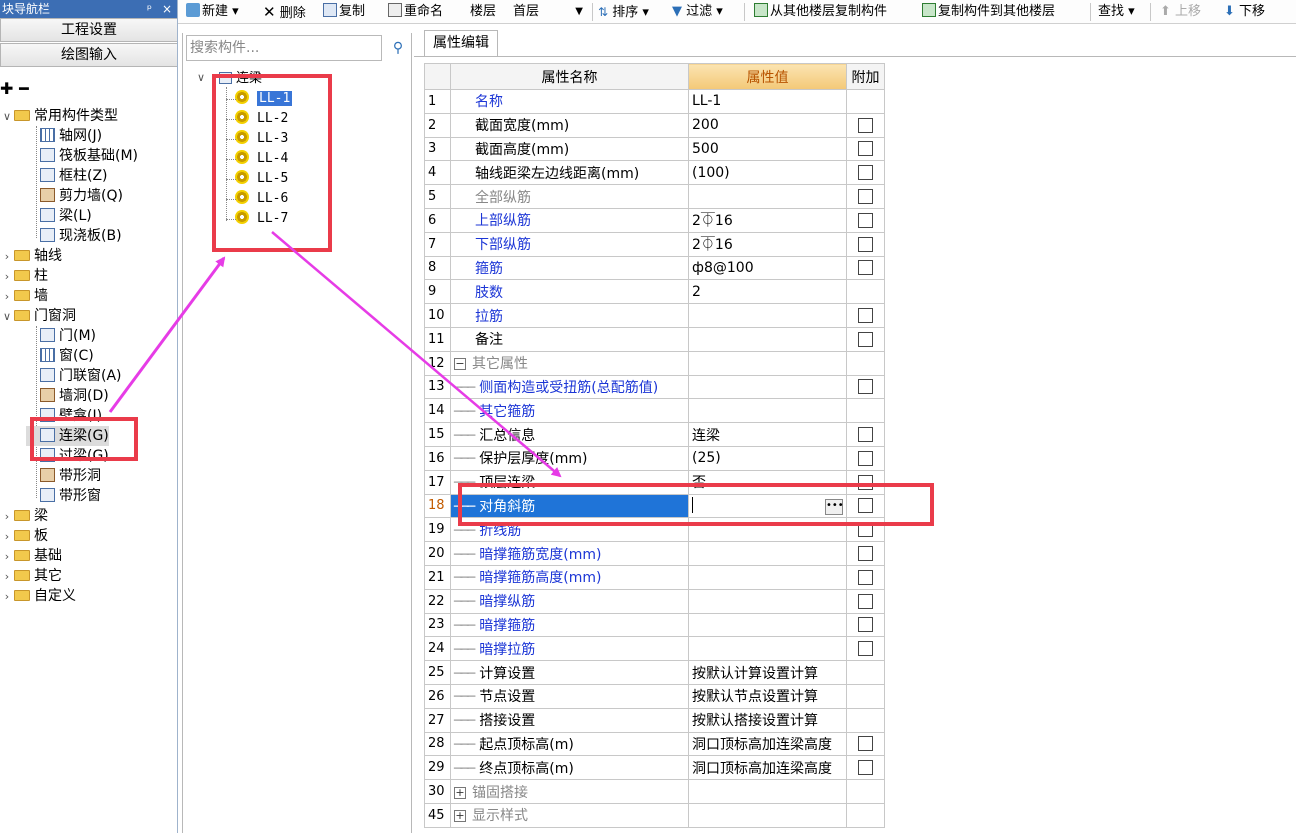  I want to click on property-row: 17 ─── 顶层连梁否, so click(654, 482).